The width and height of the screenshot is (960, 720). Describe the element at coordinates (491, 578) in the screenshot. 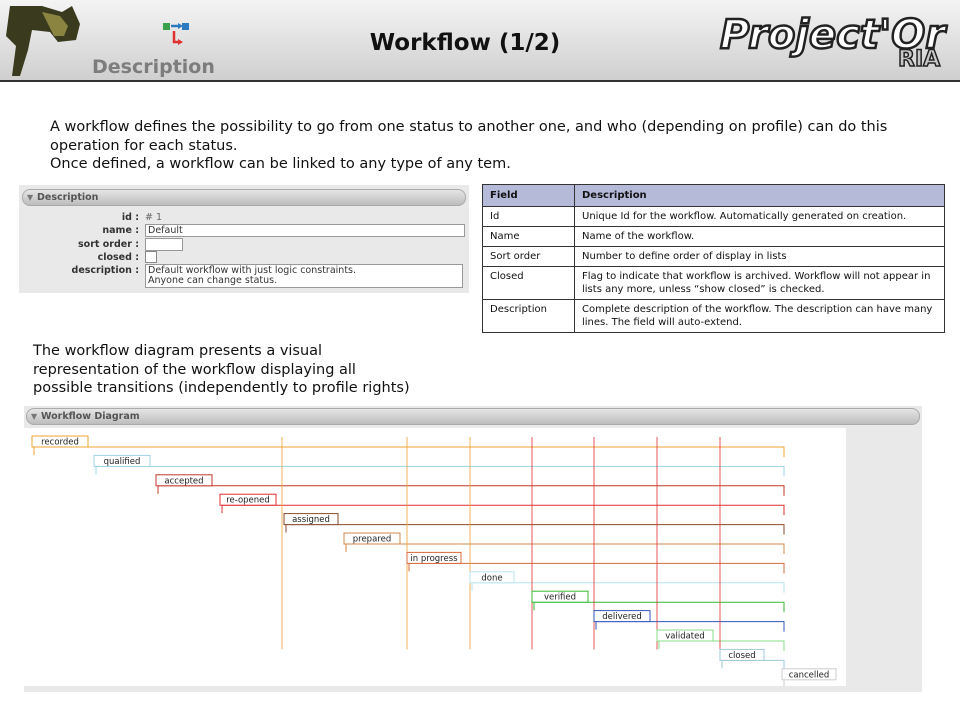

I see `status-label: done` at that location.